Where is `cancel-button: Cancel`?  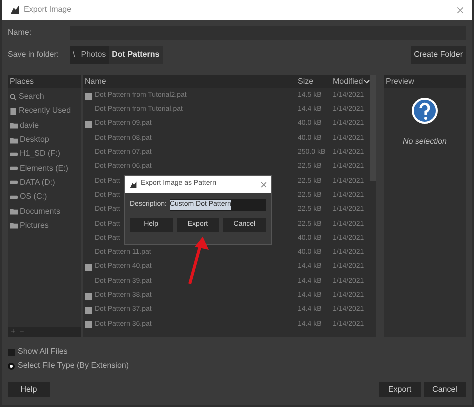 cancel-button: Cancel is located at coordinates (445, 389).